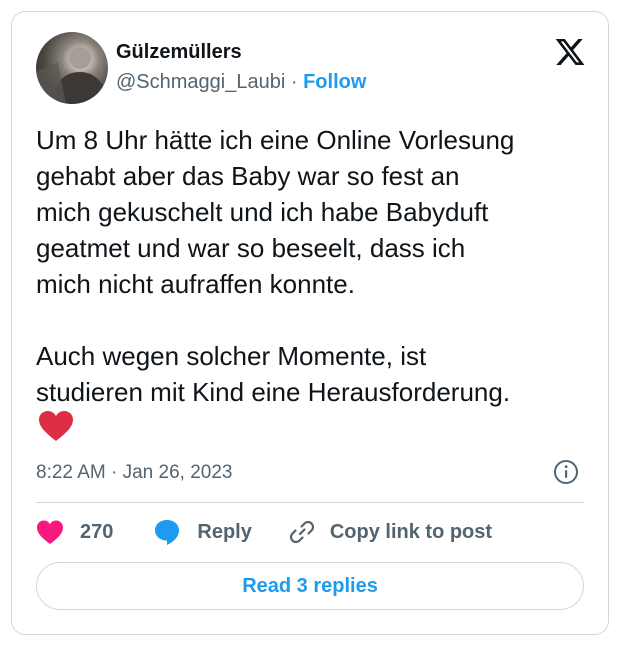 The image size is (620, 646). Describe the element at coordinates (72, 75) in the screenshot. I see `avatar-photo` at that location.